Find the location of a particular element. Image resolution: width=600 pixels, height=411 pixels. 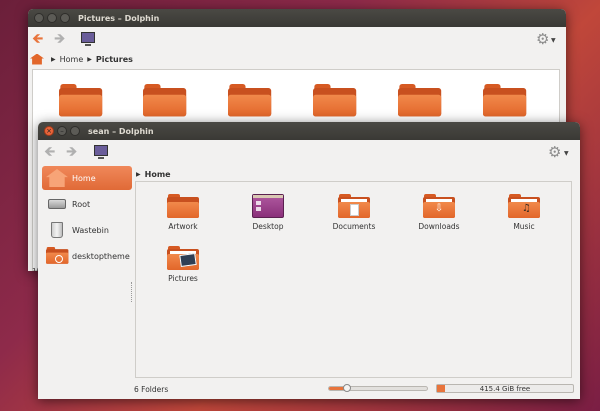

folder-label: Downloads is located at coordinates (439, 226).